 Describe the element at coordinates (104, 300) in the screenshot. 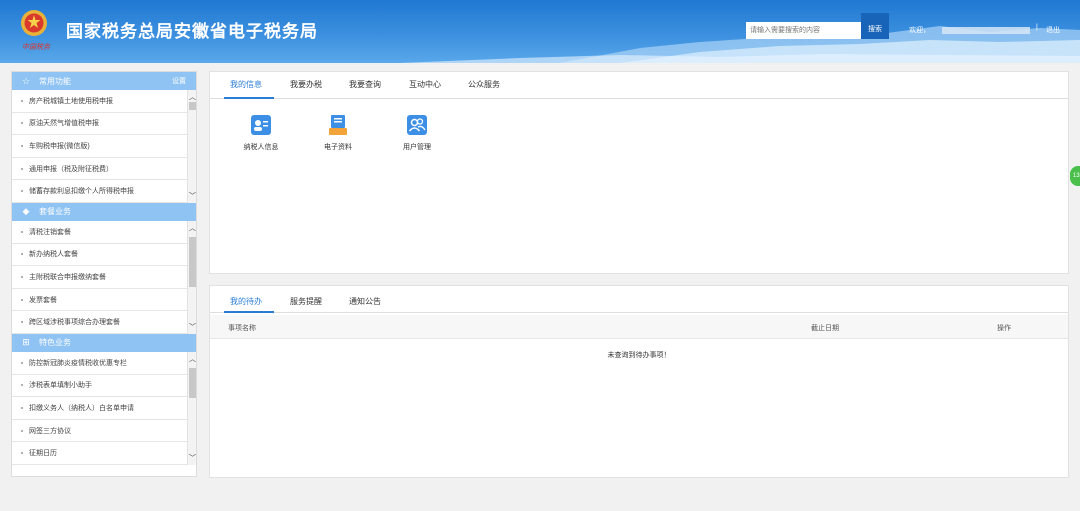

I see `list-item: 发票套餐` at that location.